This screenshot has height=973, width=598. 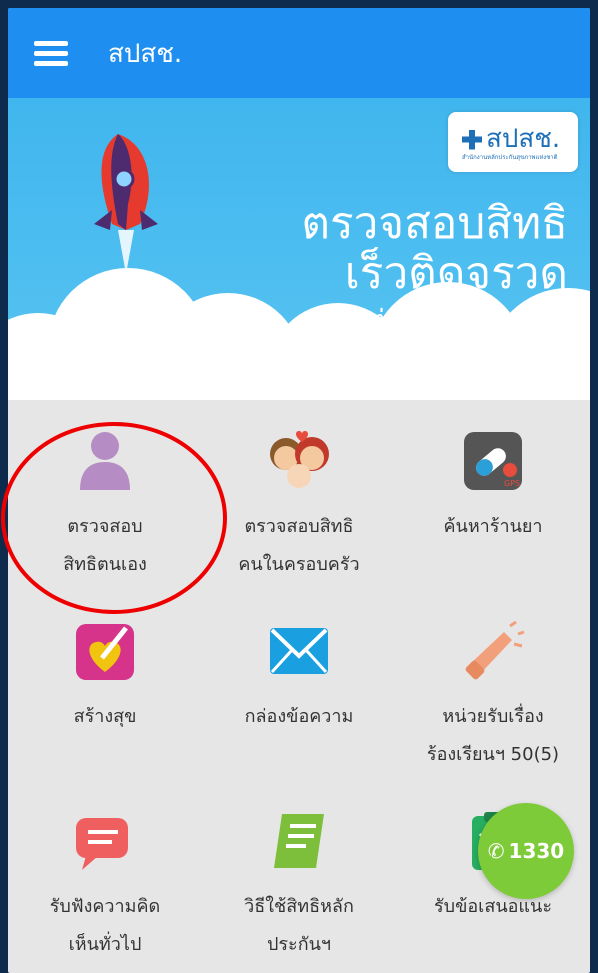 What do you see at coordinates (493, 526) in the screenshot?
I see `tile-label: ค้นหาร้านยา` at bounding box center [493, 526].